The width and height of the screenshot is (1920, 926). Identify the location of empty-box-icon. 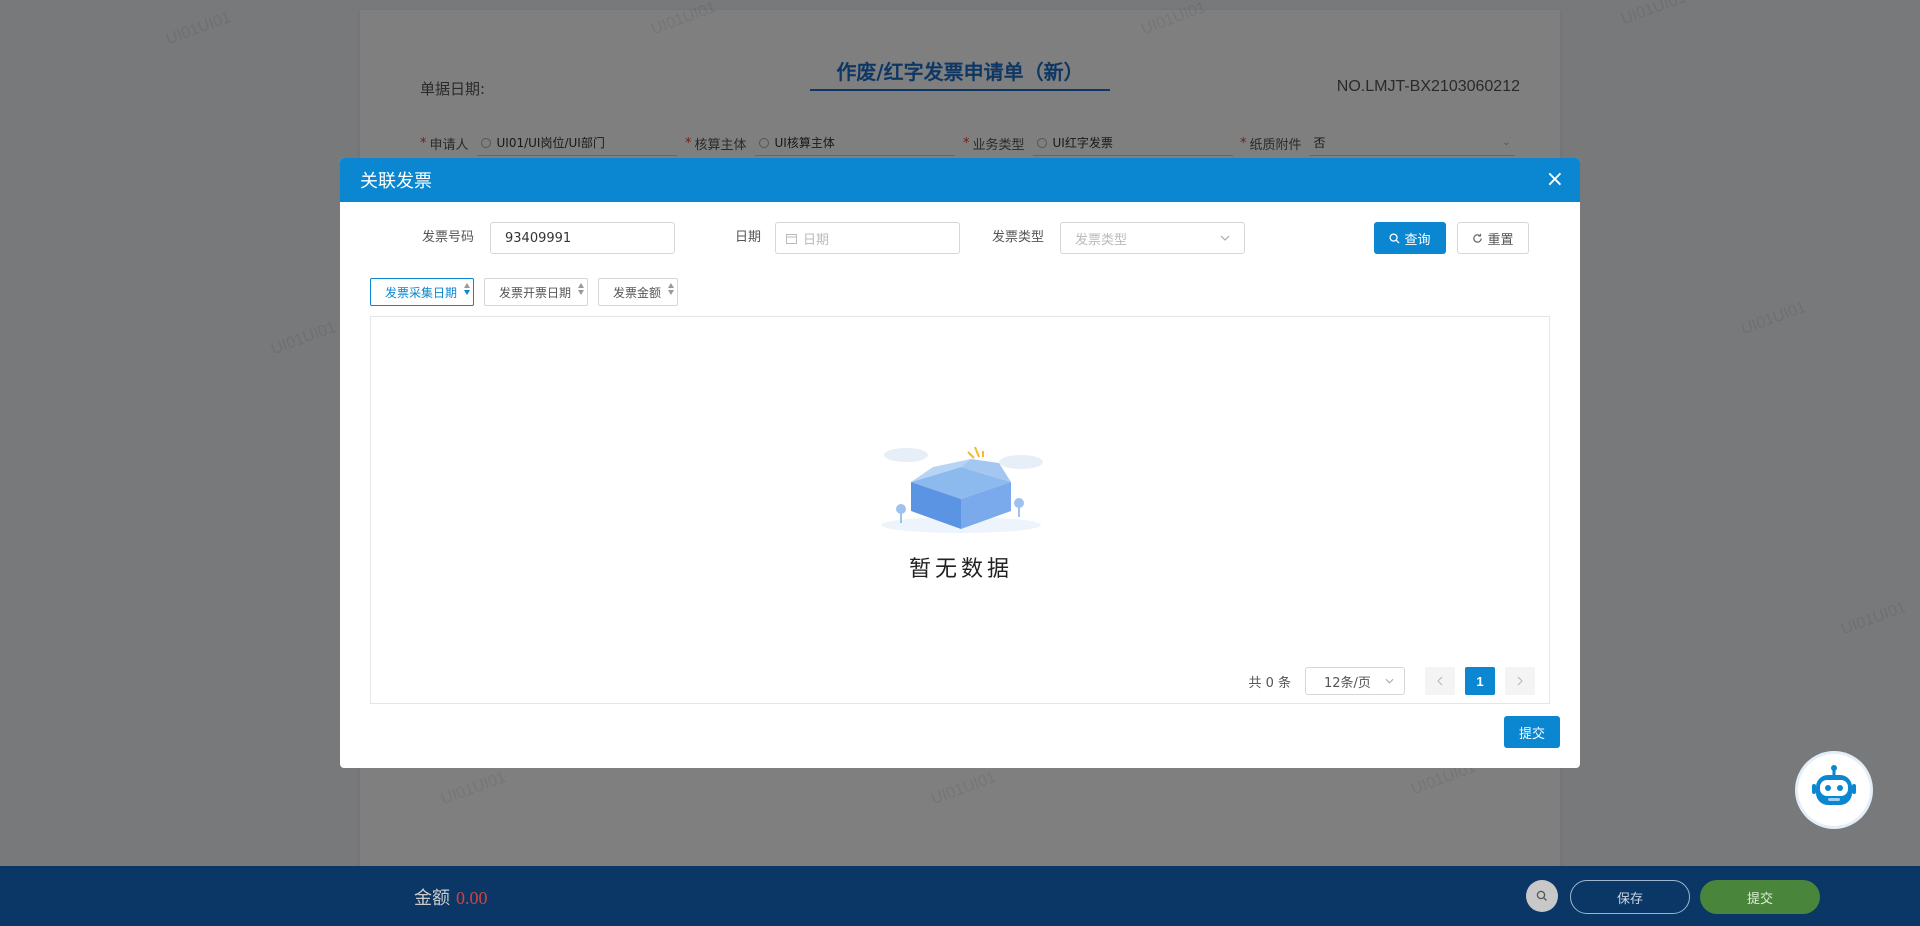
(961, 489).